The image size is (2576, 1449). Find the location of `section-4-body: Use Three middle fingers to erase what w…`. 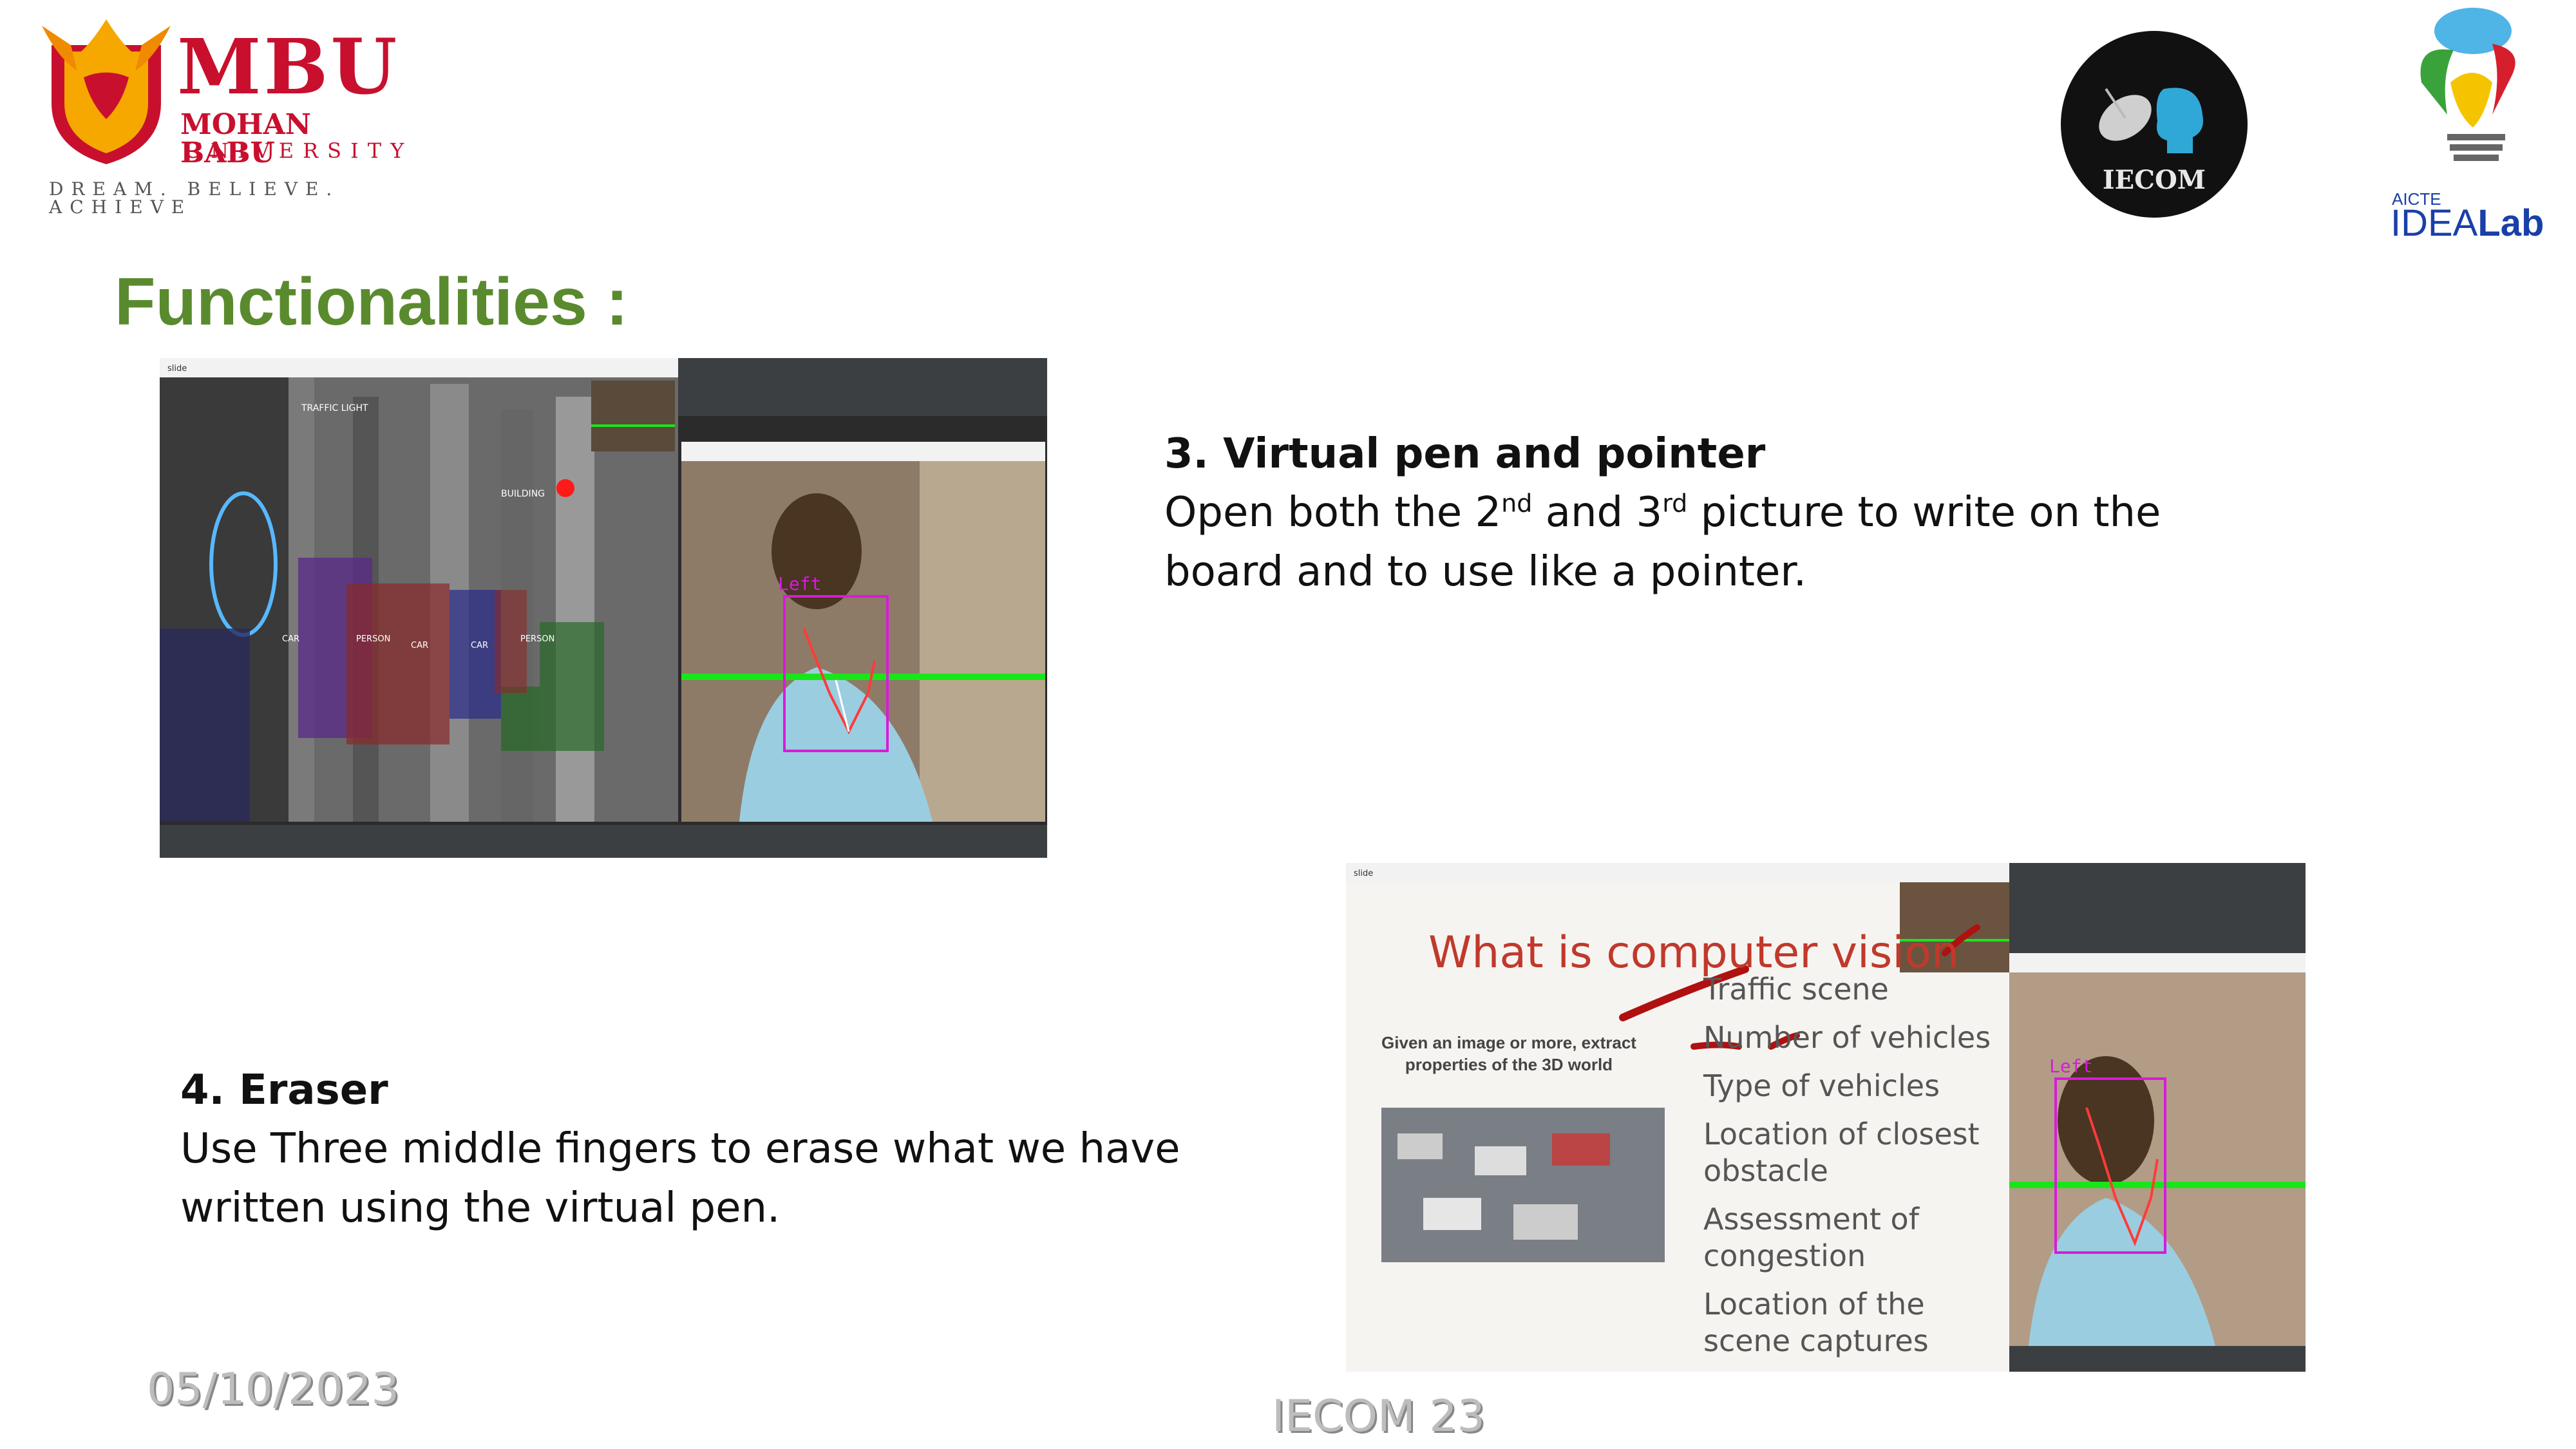

section-4-body: Use Three middle fingers to erase what w… is located at coordinates (680, 1178).